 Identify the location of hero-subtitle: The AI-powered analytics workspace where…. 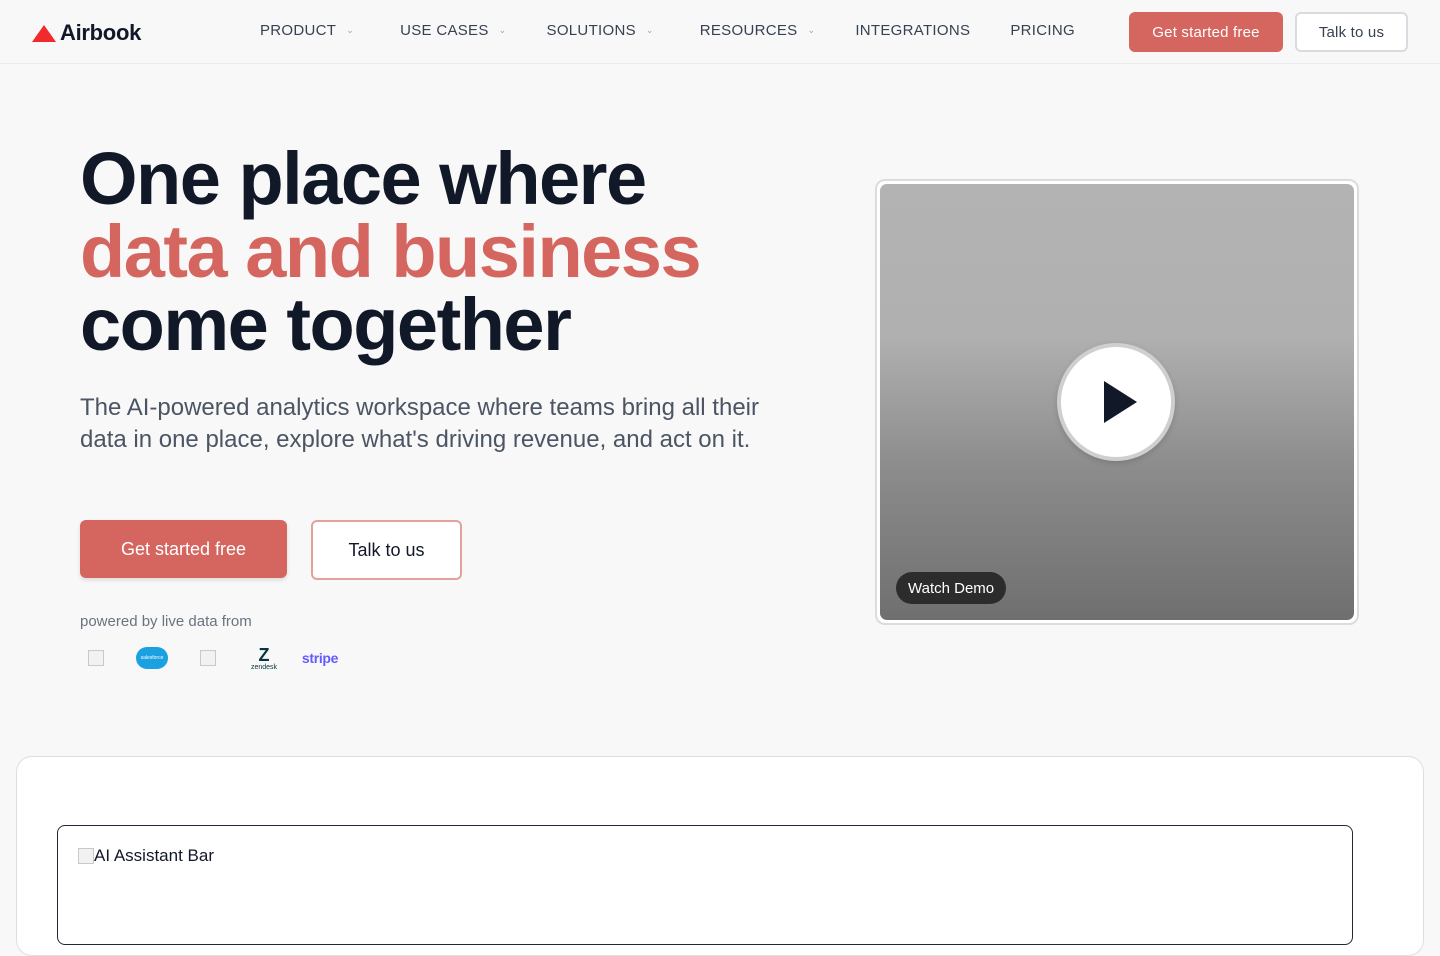
(419, 423).